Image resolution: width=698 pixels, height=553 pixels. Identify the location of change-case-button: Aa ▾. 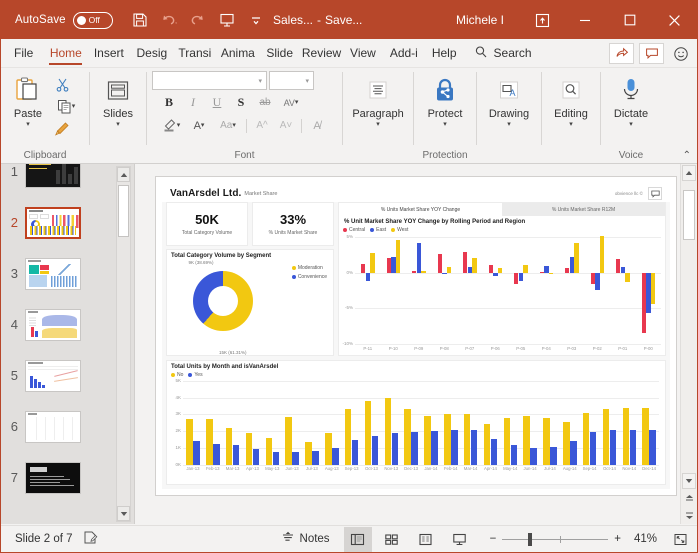
(228, 125).